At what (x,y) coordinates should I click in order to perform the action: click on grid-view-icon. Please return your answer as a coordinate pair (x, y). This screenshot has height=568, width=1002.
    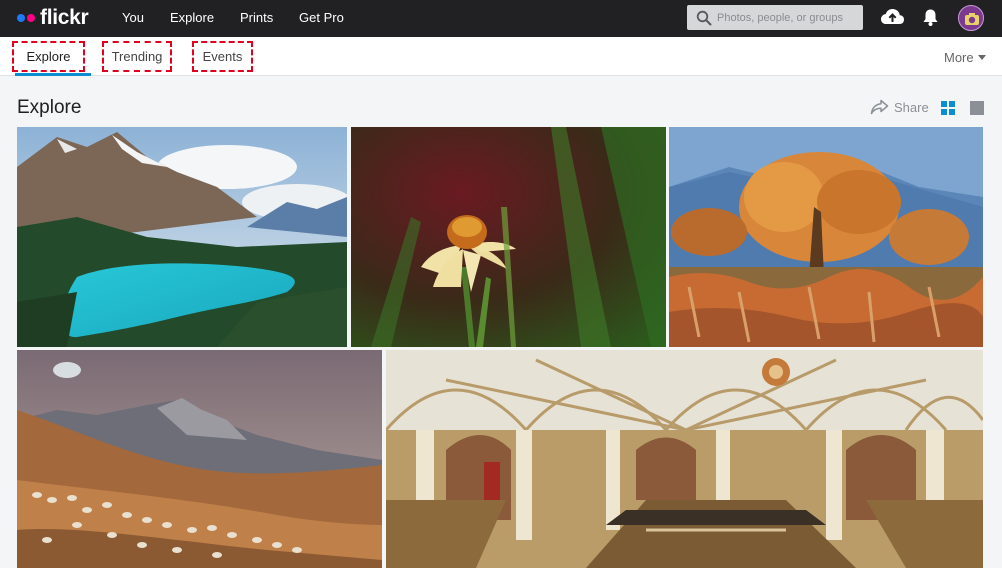
    Looking at the image, I should click on (948, 108).